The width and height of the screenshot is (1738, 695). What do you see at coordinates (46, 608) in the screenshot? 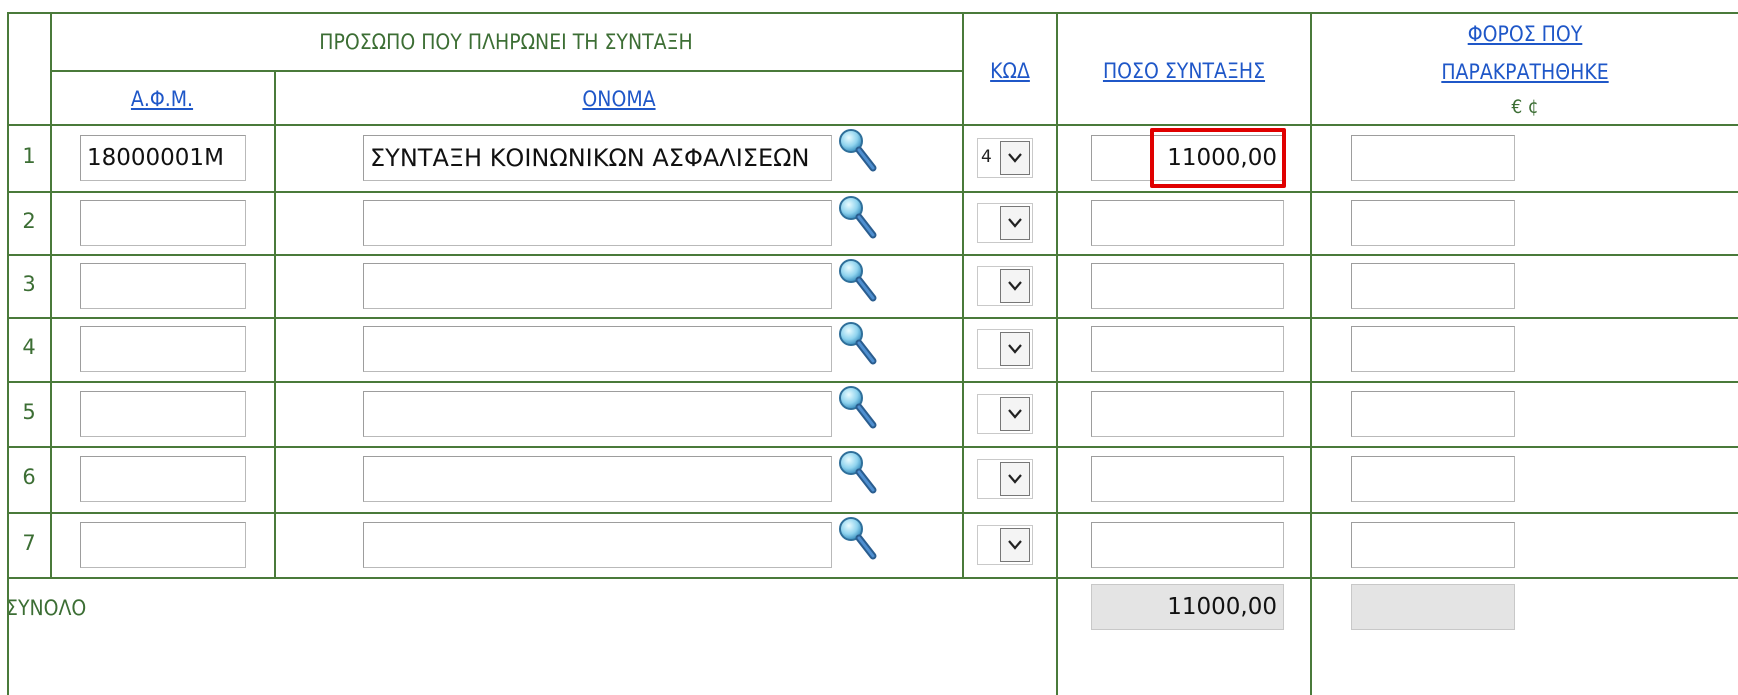
I see `total-label: ΣΥΝΟΛΟ` at bounding box center [46, 608].